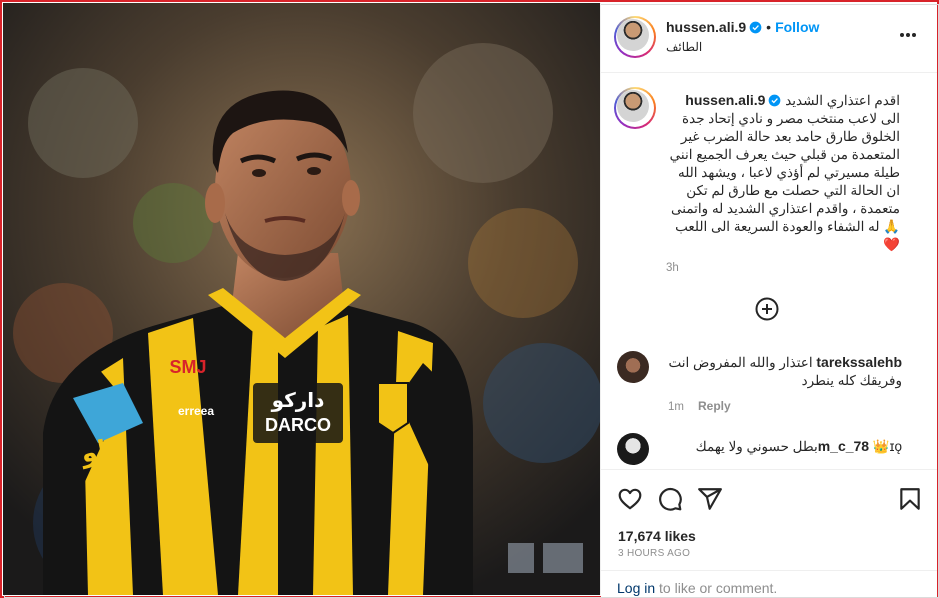  Describe the element at coordinates (756, 446) in the screenshot. I see `comment-body: بطل حسوني ولا يهمك` at that location.